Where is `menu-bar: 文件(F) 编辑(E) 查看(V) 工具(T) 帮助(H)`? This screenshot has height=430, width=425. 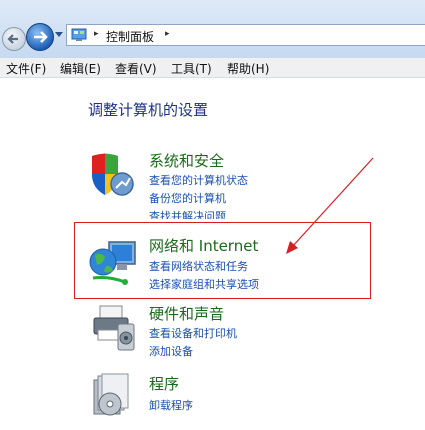
menu-bar: 文件(F) 编辑(E) 查看(V) 工具(T) 帮助(H) is located at coordinates (212, 68).